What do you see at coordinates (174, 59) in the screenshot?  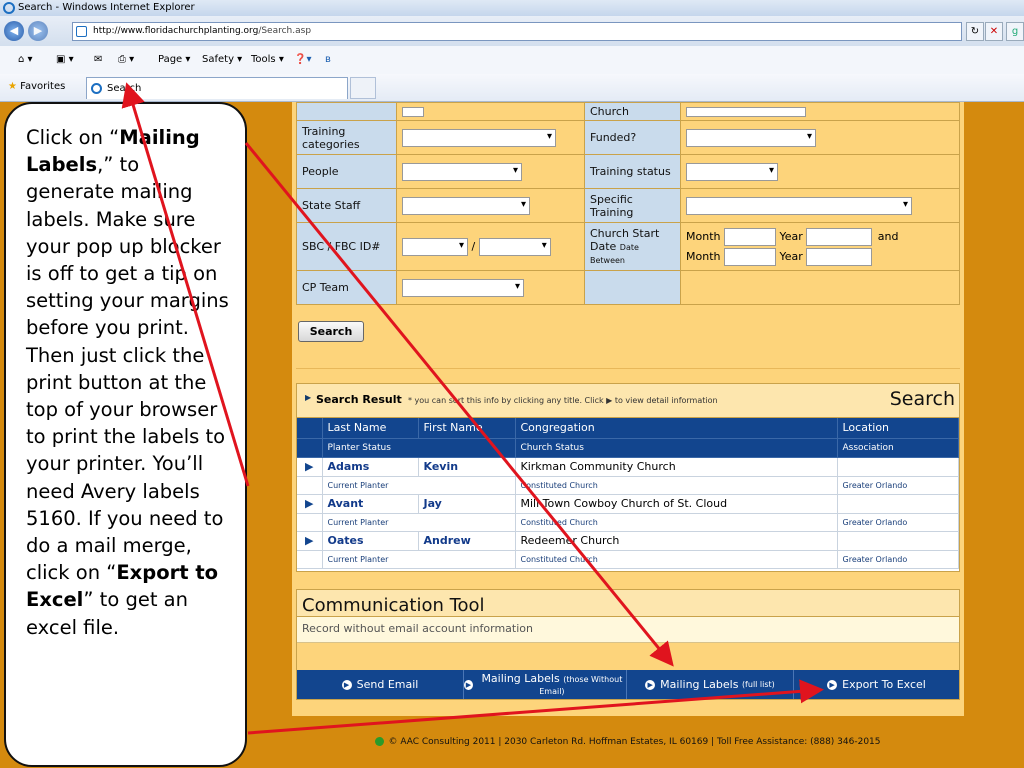 I see `page-menu: Page ▾` at bounding box center [174, 59].